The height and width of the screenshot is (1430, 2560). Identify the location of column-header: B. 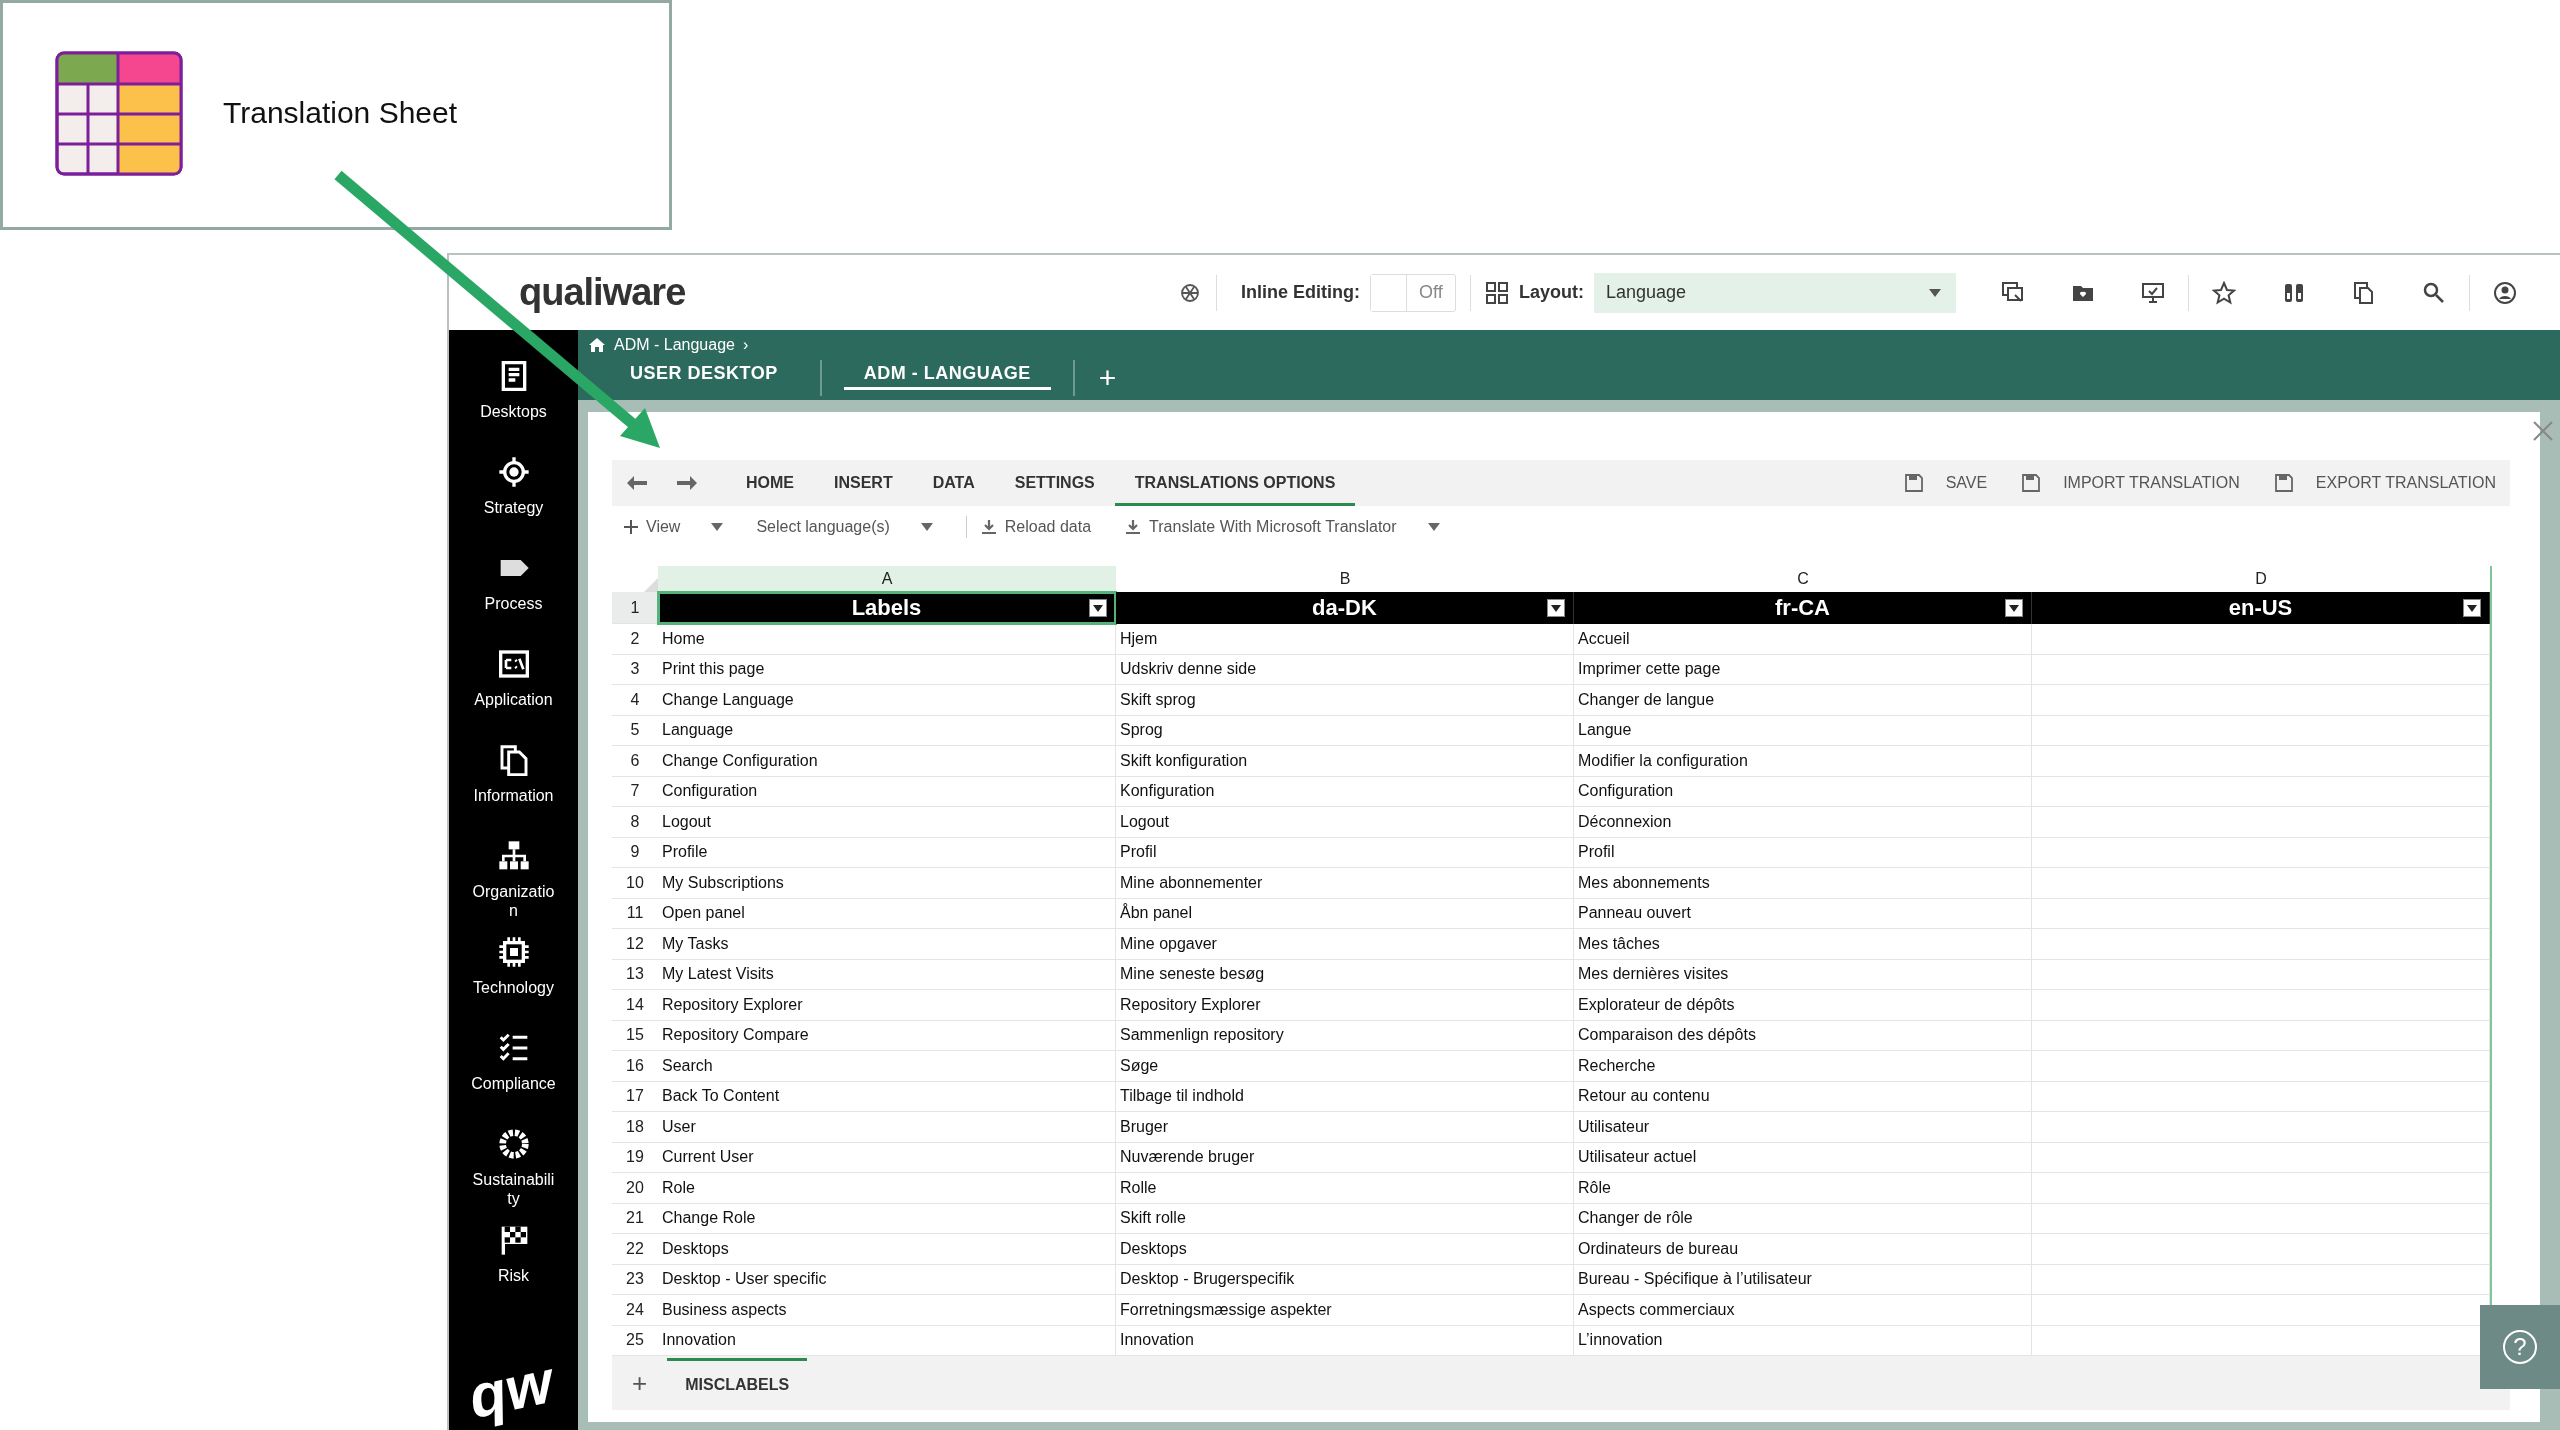
(1345, 579).